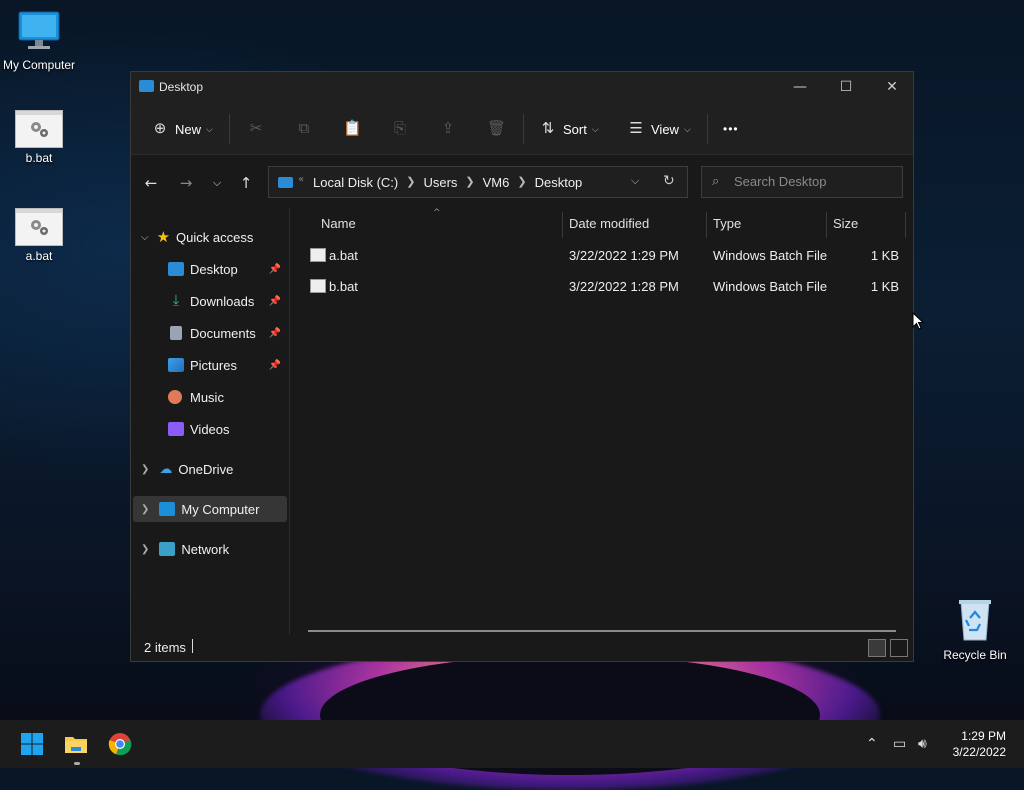  What do you see at coordinates (181, 87) in the screenshot?
I see `window-title: Desktop` at bounding box center [181, 87].